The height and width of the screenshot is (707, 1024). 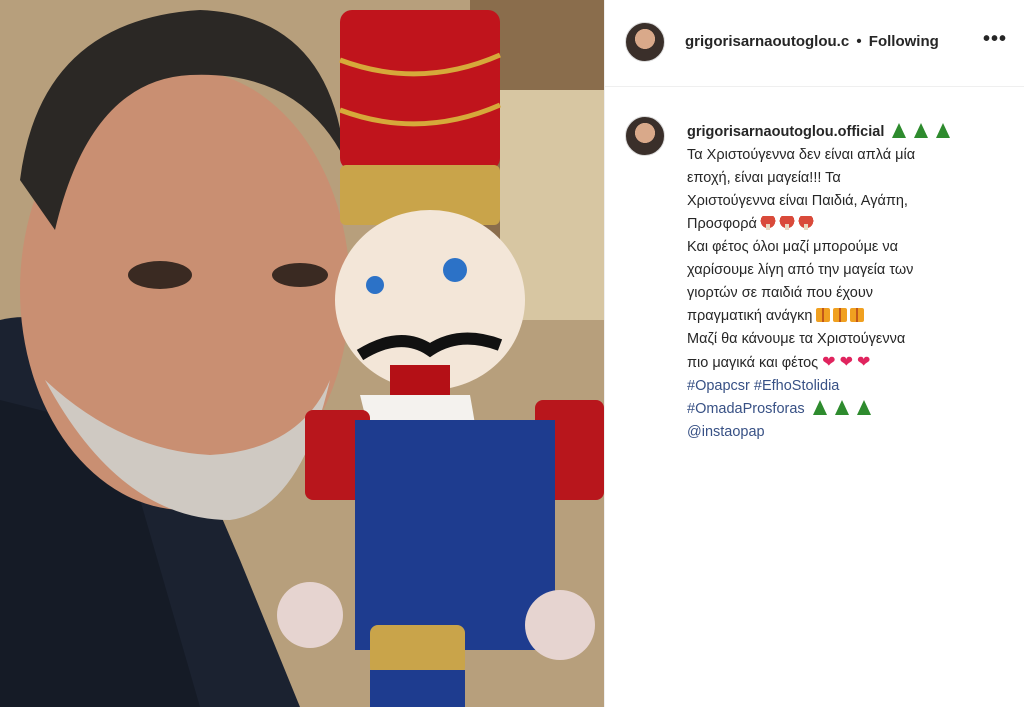 I want to click on hashtag-link: #Opapcsr, so click(x=718, y=386).